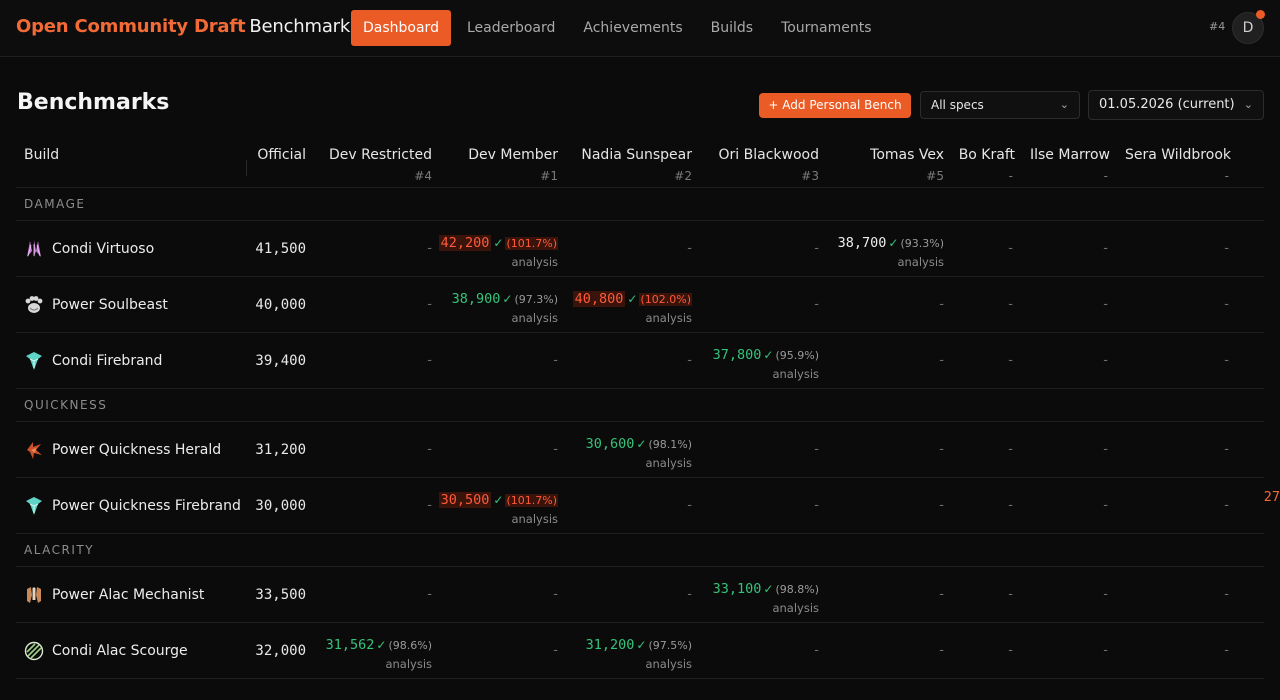 This screenshot has height=700, width=1280. What do you see at coordinates (465, 500) in the screenshot?
I see `bench-value: 30,500` at bounding box center [465, 500].